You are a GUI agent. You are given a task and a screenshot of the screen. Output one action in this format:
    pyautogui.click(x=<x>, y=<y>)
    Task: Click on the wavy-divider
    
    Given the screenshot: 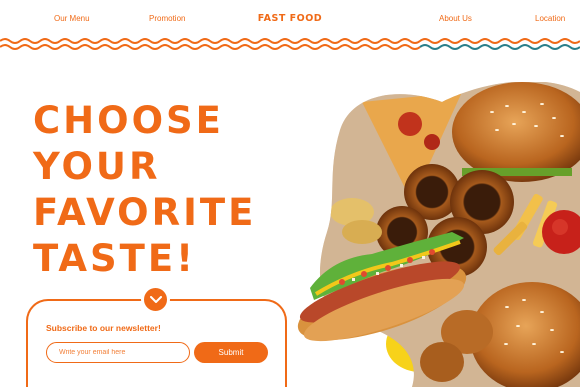 What is the action you would take?
    pyautogui.click(x=290, y=44)
    